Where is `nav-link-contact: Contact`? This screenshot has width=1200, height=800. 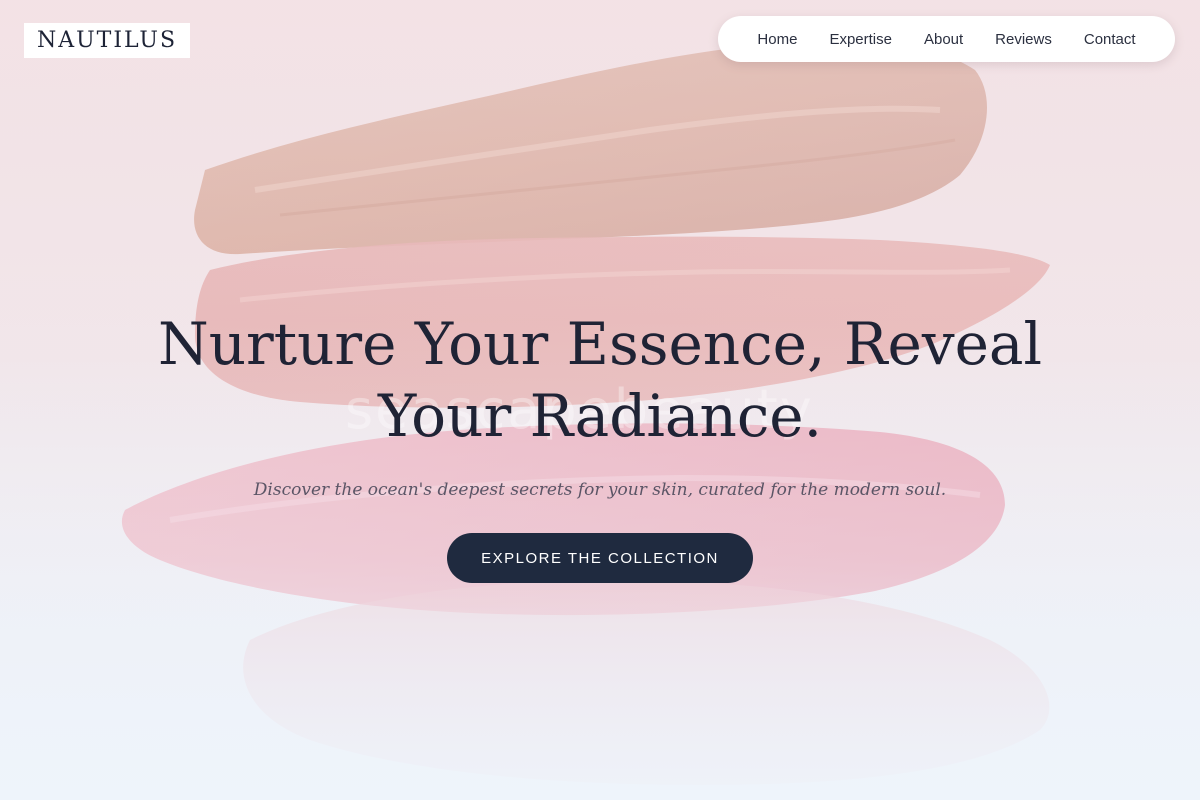
nav-link-contact: Contact is located at coordinates (1110, 39).